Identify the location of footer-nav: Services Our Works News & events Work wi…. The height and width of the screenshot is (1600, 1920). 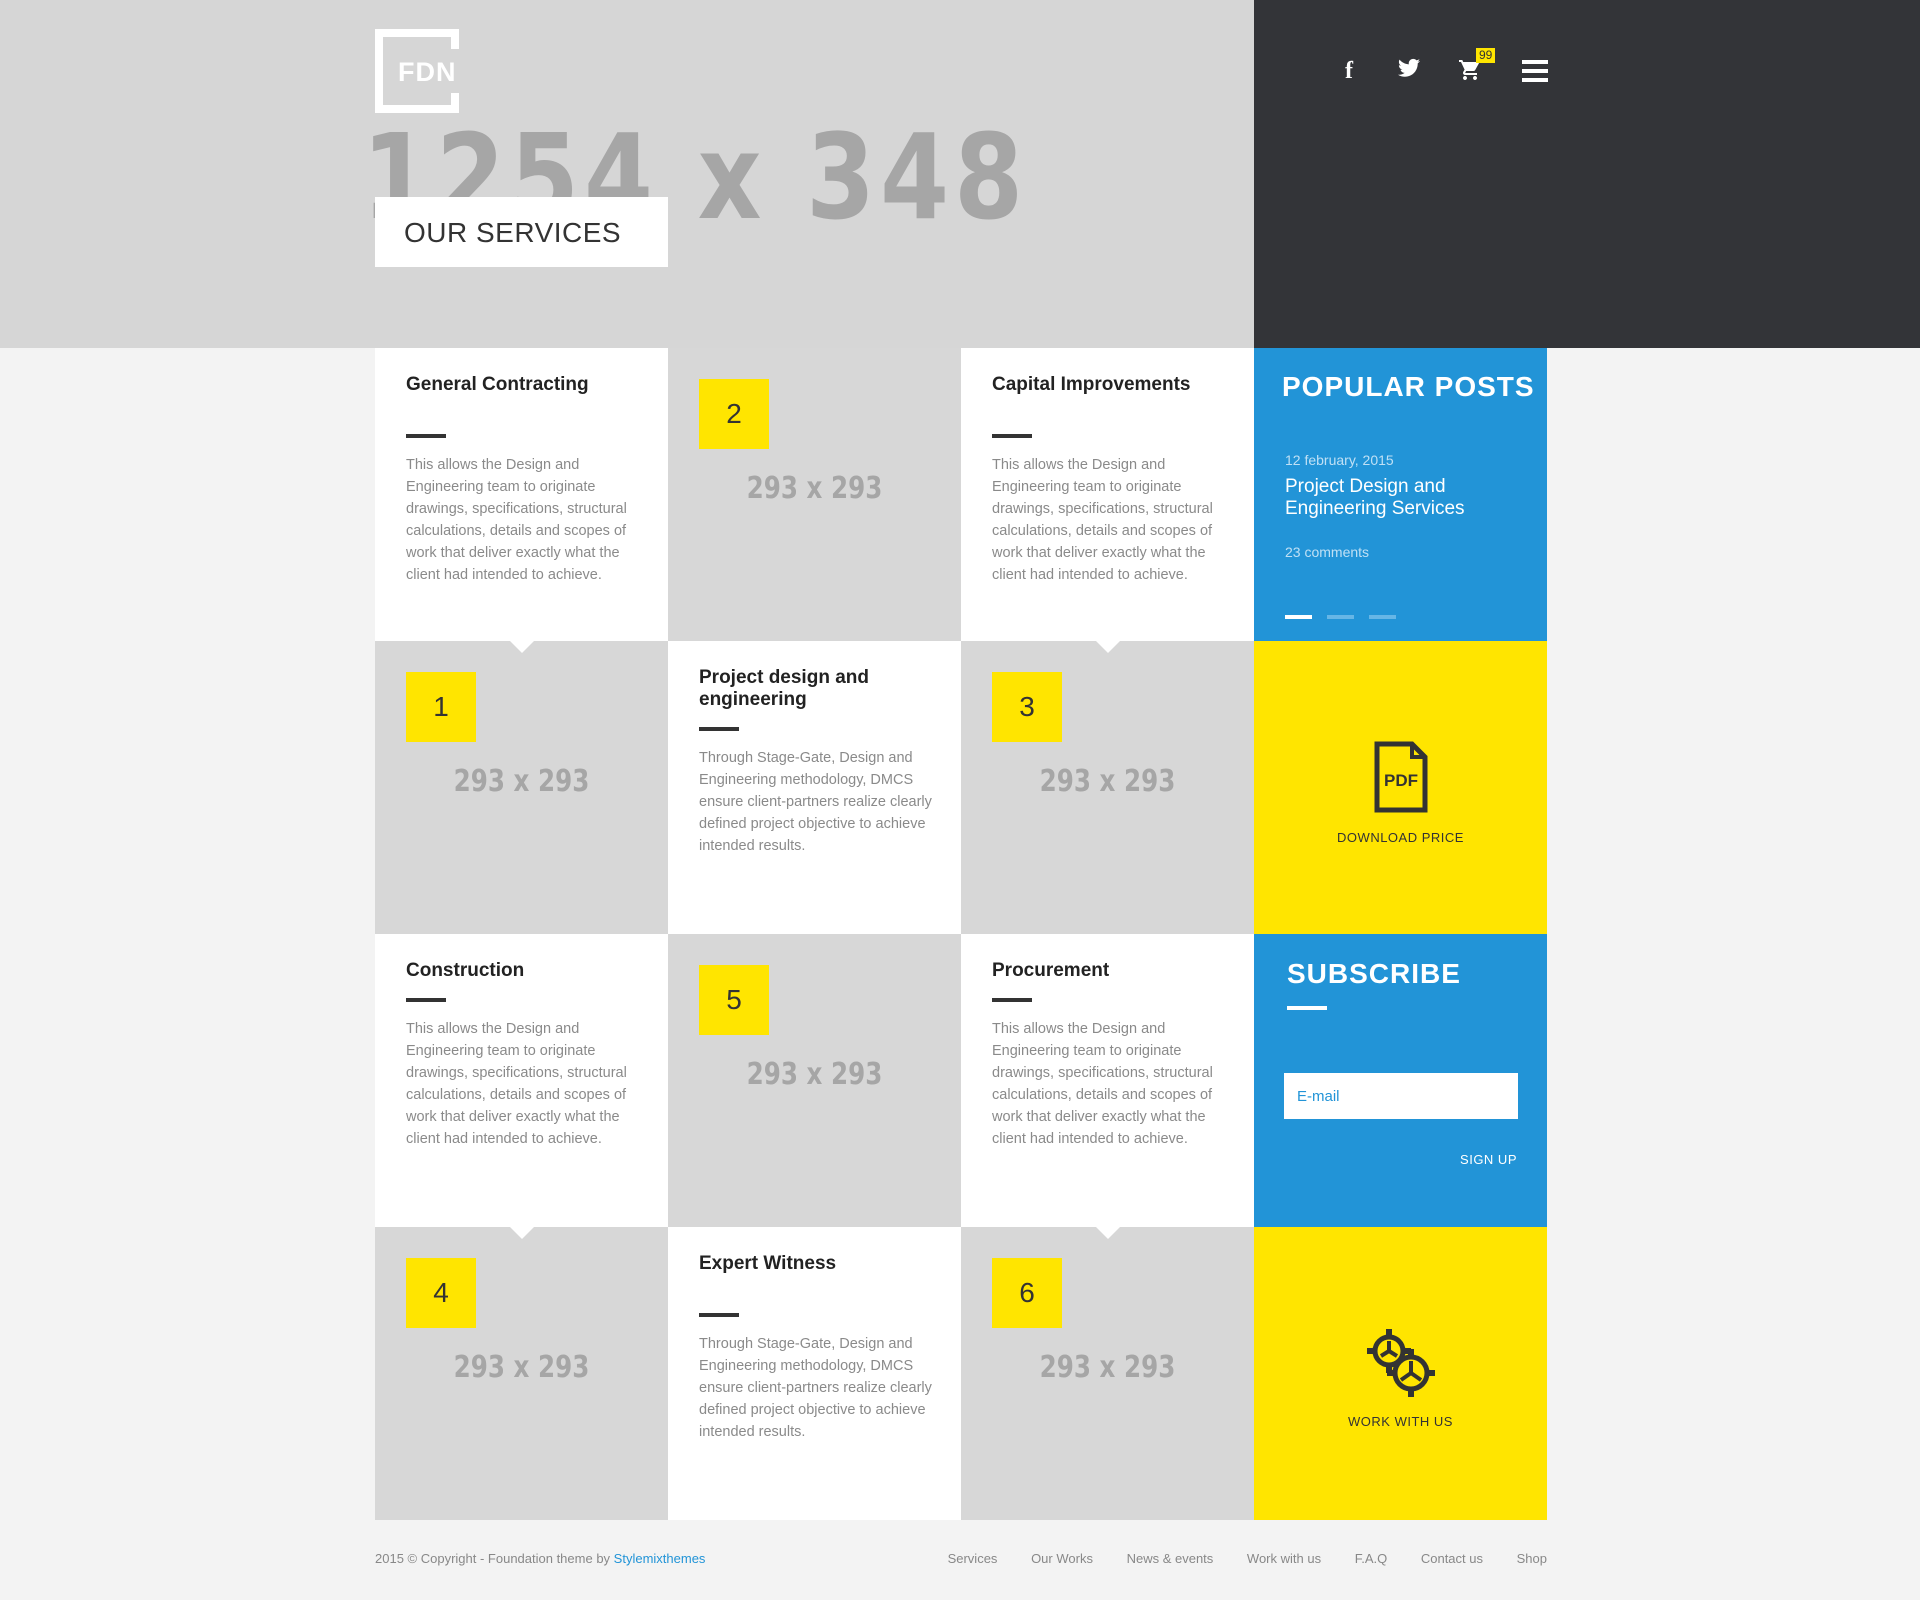
(1232, 1558).